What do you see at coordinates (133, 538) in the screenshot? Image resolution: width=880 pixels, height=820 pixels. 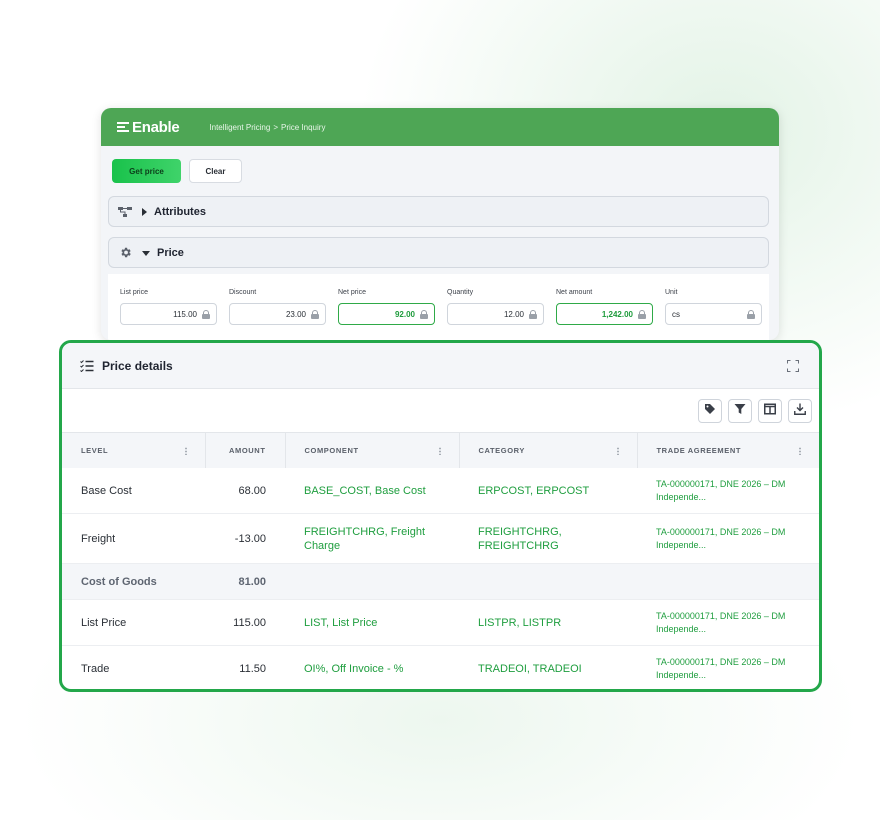 I see `level-cell: Freight` at bounding box center [133, 538].